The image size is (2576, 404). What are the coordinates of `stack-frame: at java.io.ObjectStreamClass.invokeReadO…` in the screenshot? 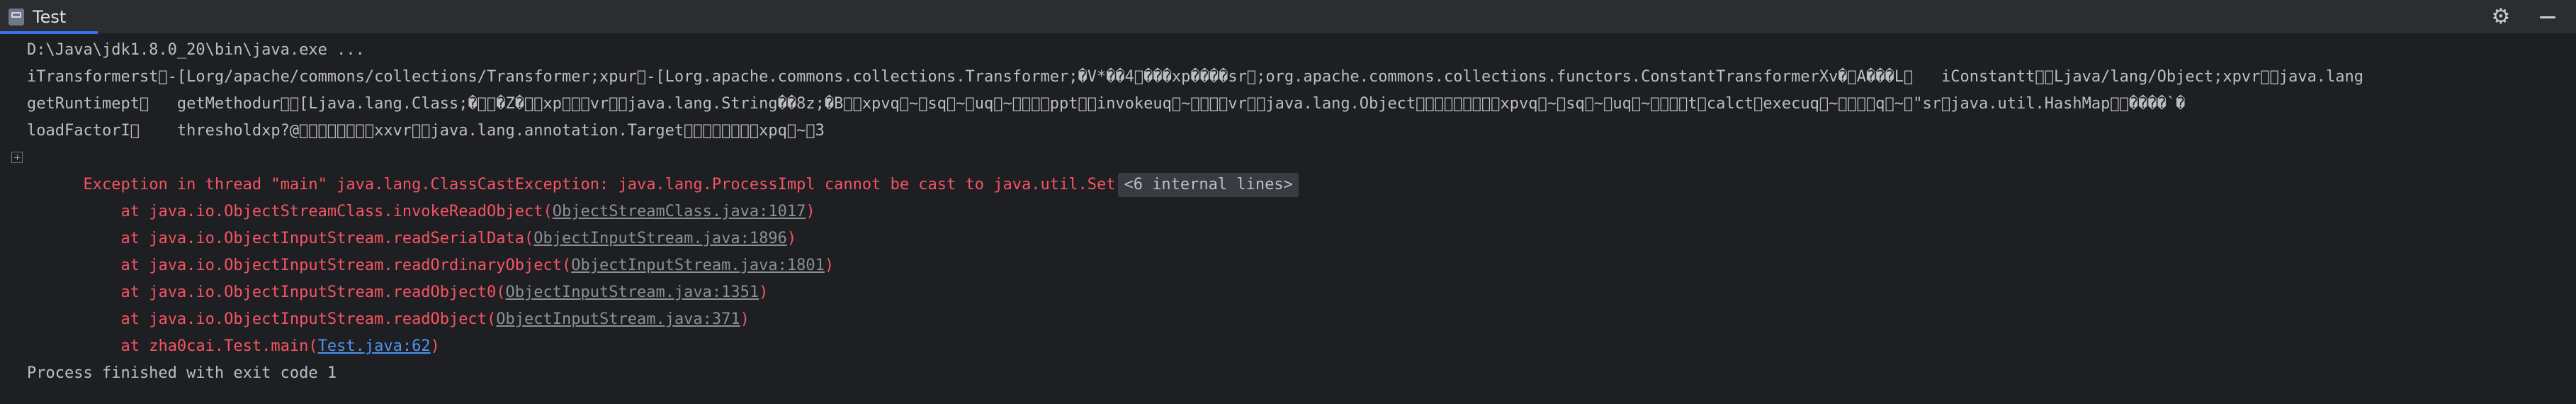 It's located at (421, 196).